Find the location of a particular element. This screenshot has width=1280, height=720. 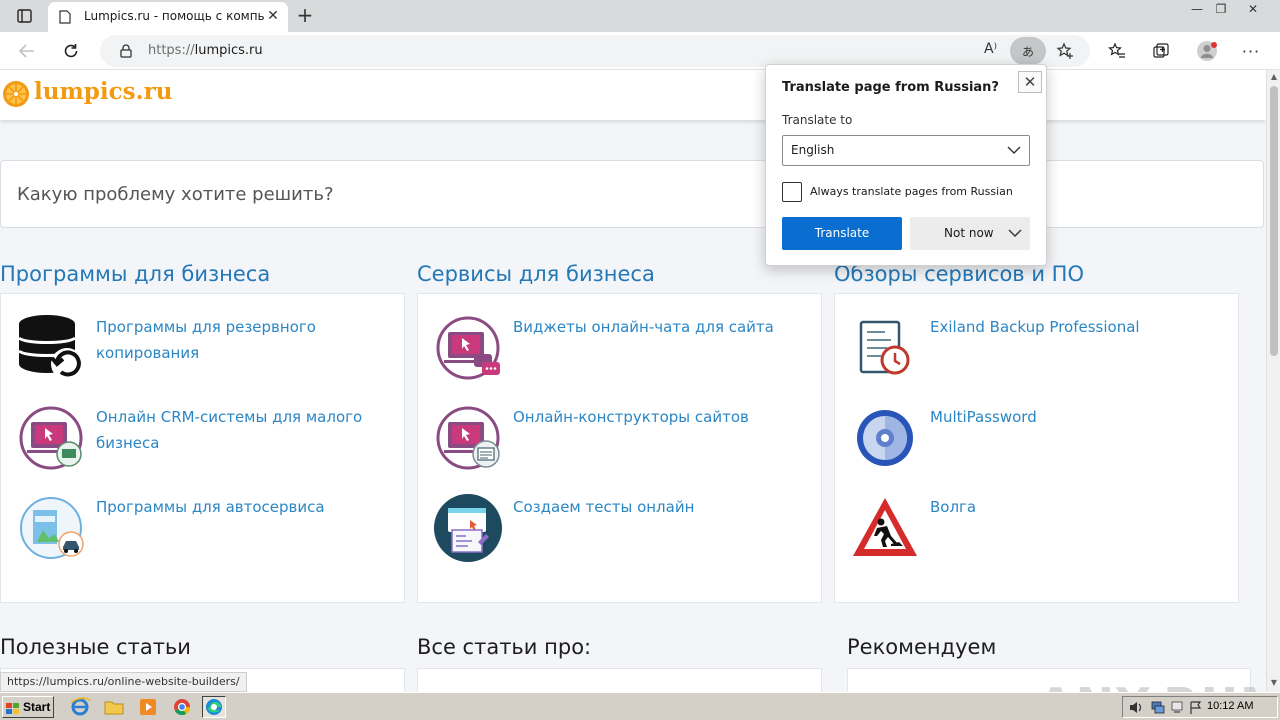

list-item: Программы для автосервиса is located at coordinates (202, 534).